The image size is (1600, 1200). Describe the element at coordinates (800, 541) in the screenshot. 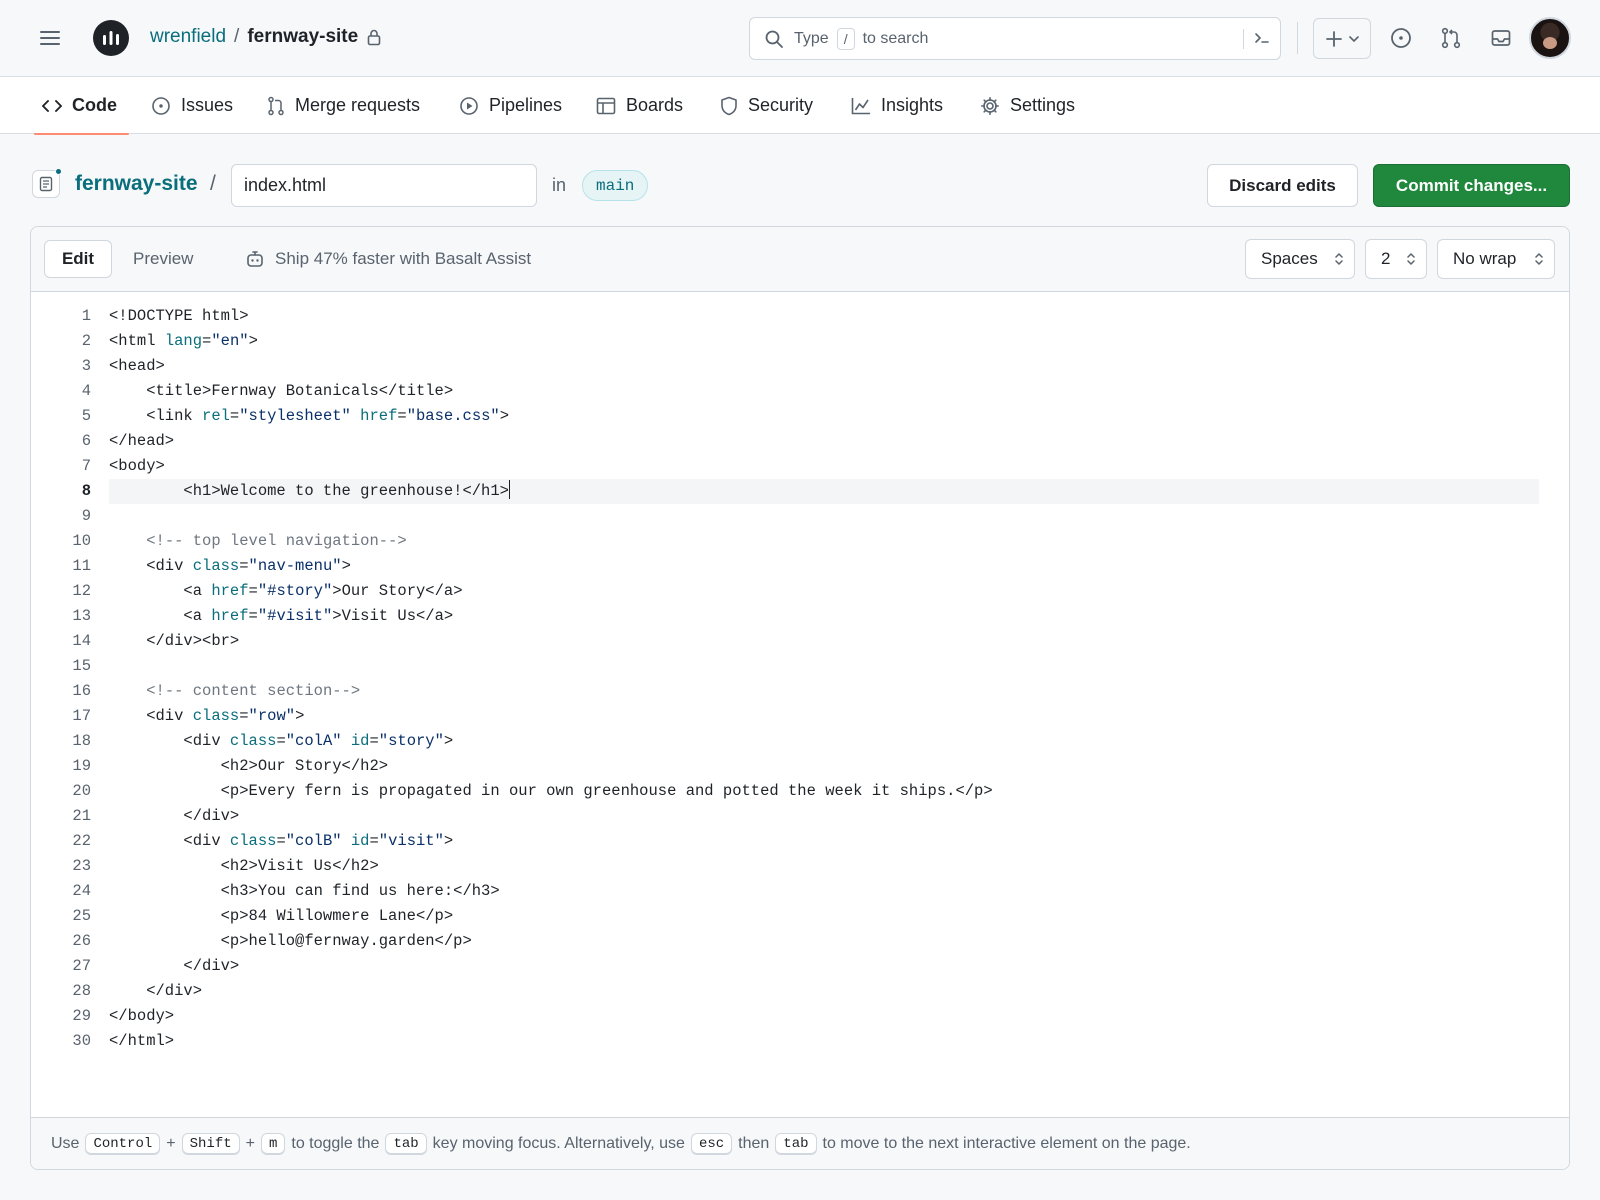

I see `code-line: 10 <!-- top level navigation-->` at that location.